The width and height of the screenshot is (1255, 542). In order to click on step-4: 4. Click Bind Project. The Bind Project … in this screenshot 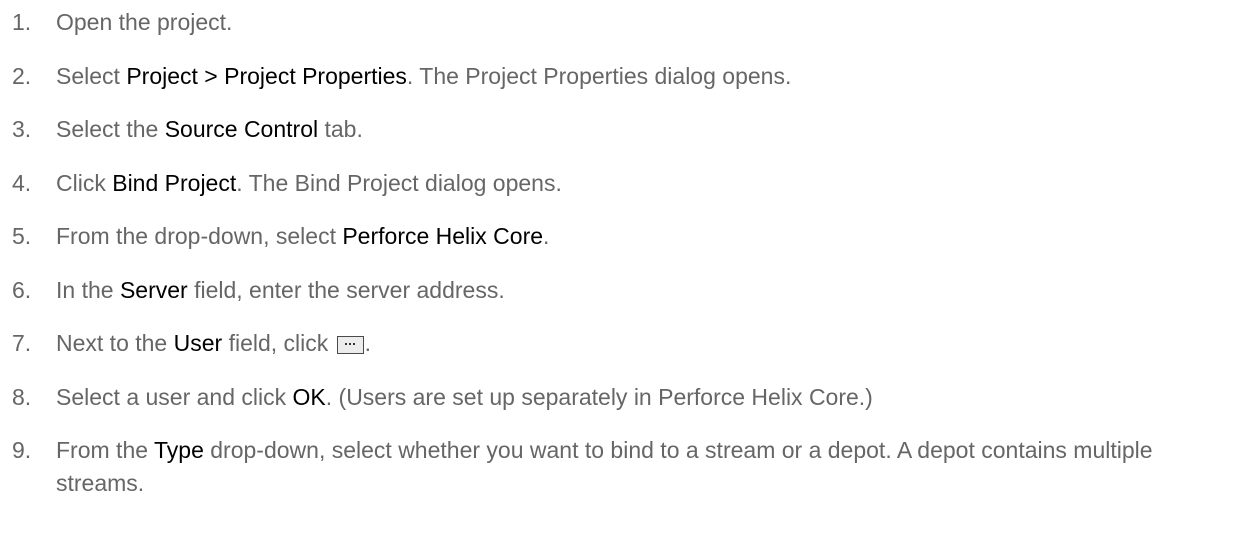, I will do `click(627, 183)`.